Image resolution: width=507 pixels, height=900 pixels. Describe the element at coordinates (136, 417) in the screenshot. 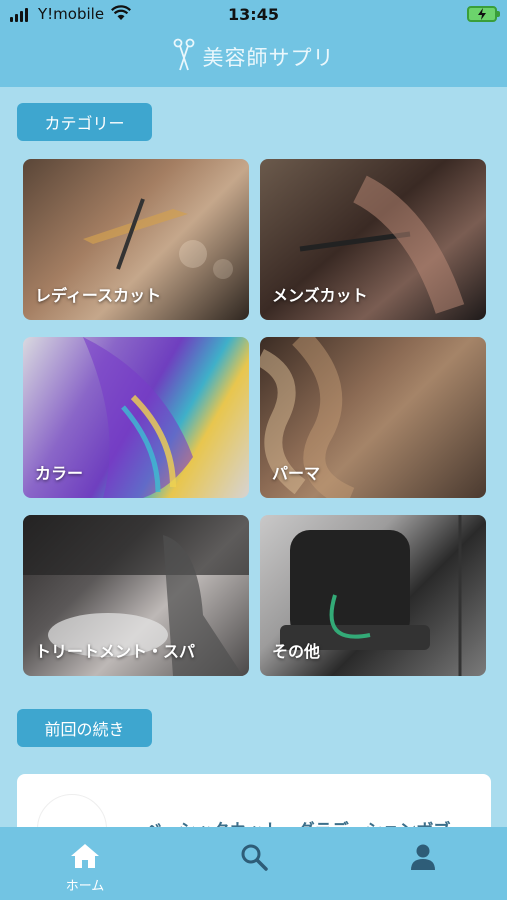

I see `category-color: カラー` at that location.